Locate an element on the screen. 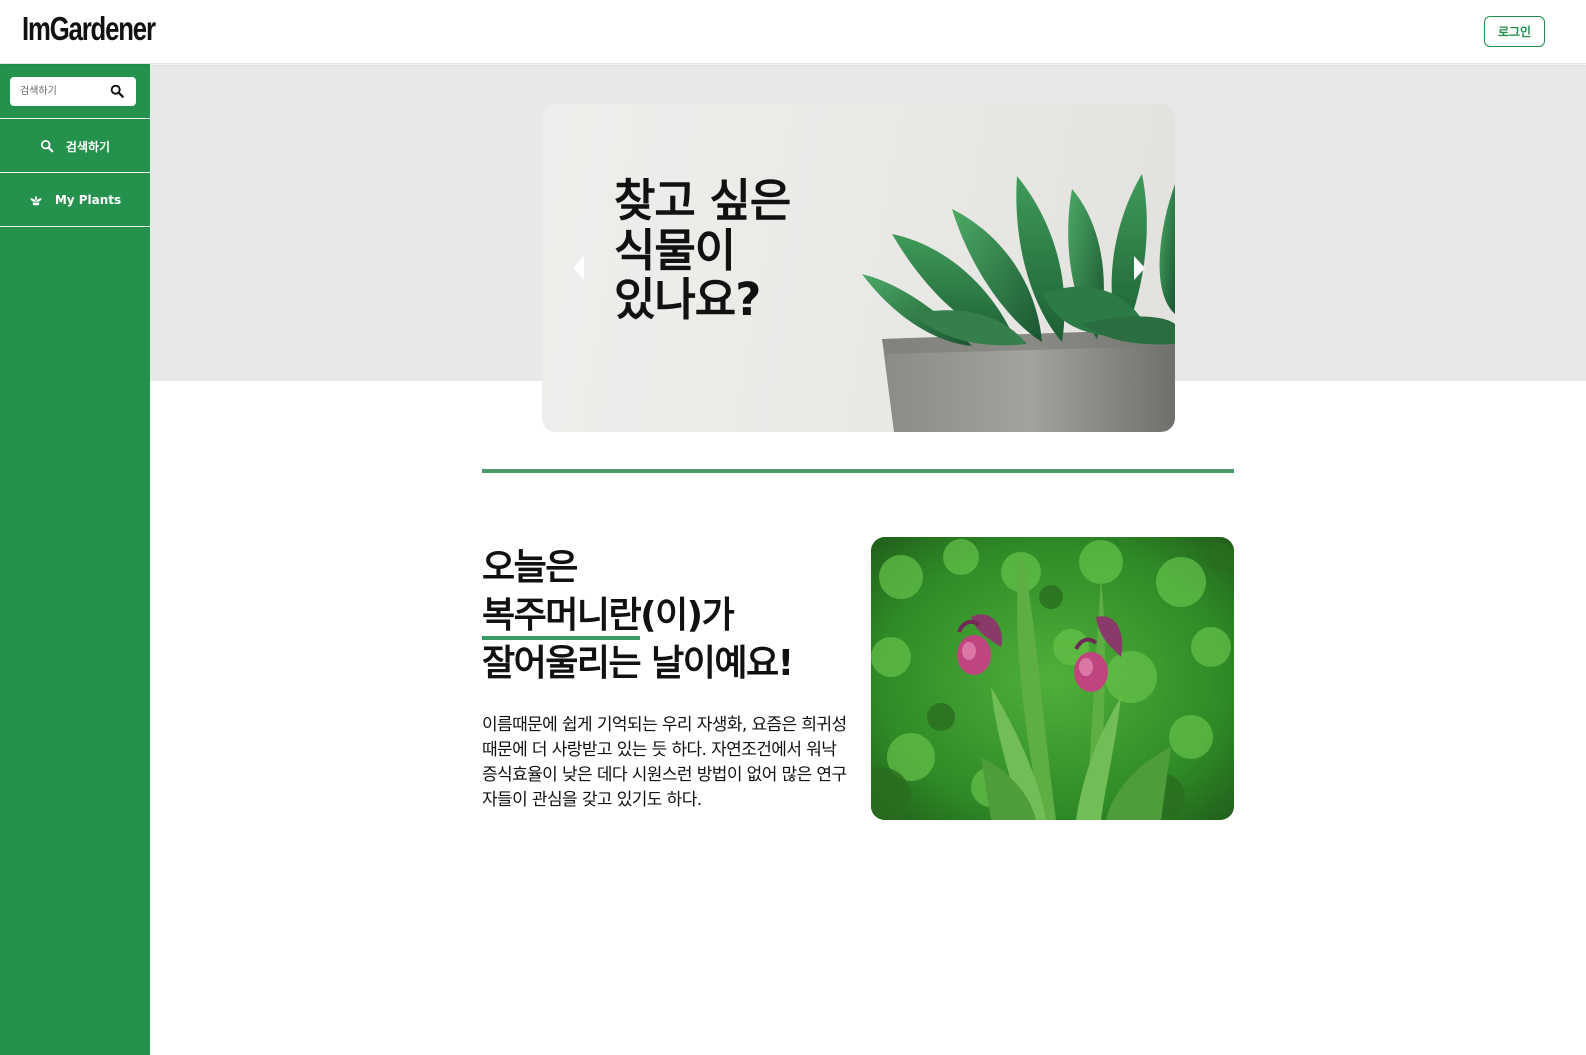  plant-icon is located at coordinates (36, 200).